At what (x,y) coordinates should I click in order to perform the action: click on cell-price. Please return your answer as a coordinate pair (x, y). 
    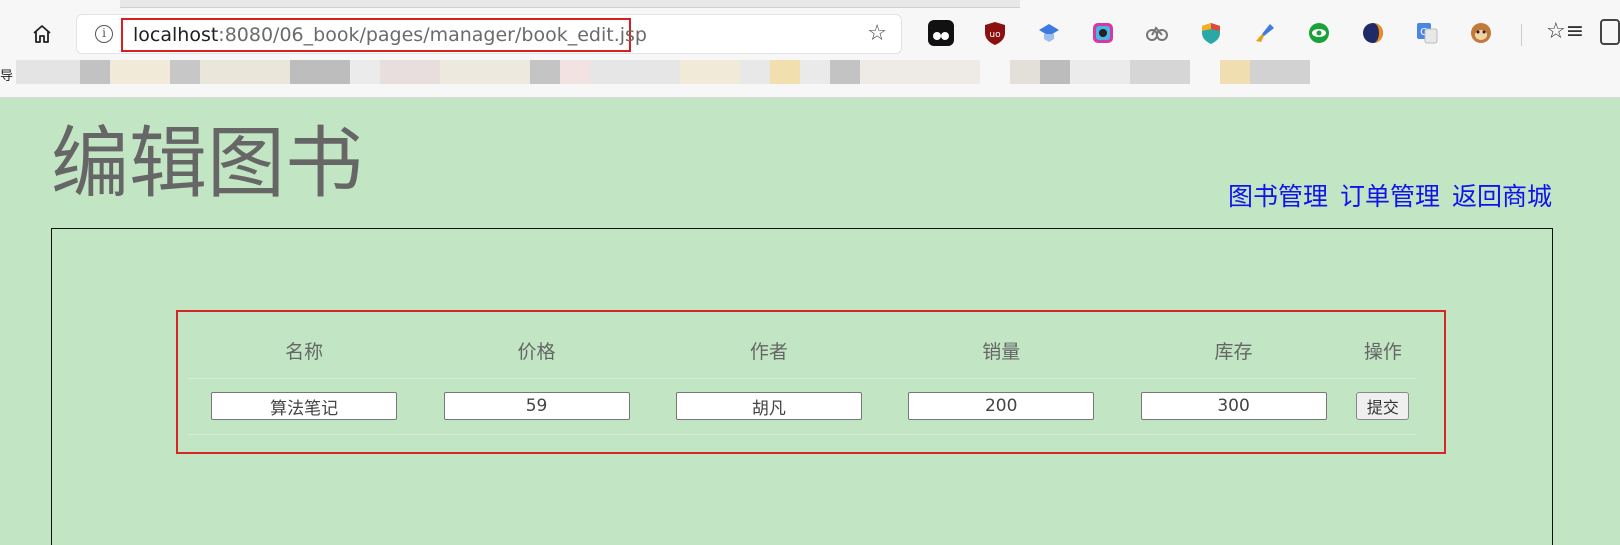
    Looking at the image, I should click on (536, 406).